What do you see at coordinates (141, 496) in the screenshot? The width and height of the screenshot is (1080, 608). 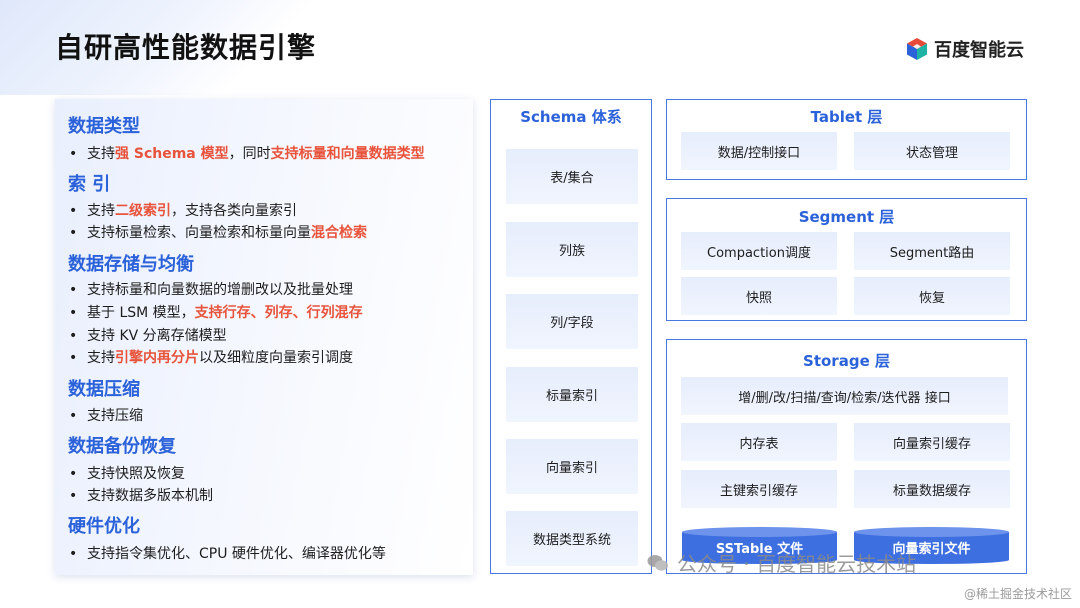 I see `bullet-item: • 支持数据多版本机制` at bounding box center [141, 496].